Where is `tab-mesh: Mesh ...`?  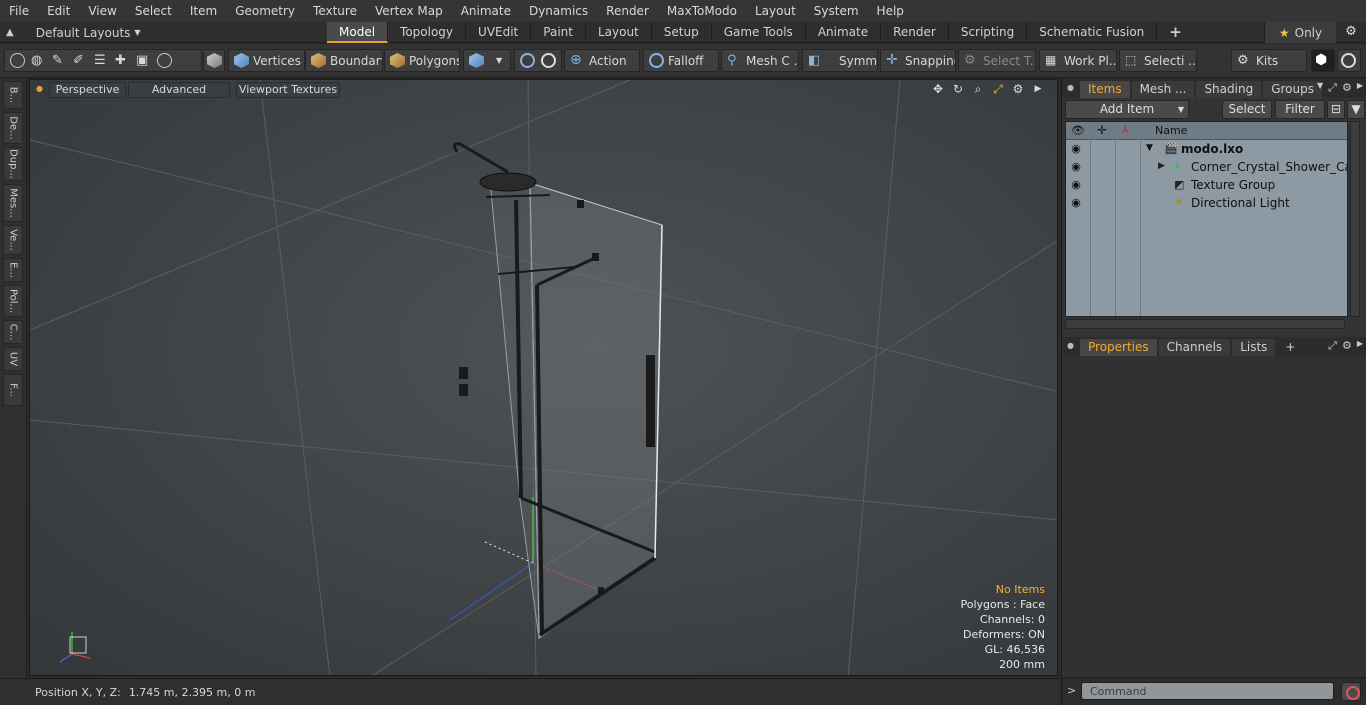
tab-mesh: Mesh ... is located at coordinates (1163, 89).